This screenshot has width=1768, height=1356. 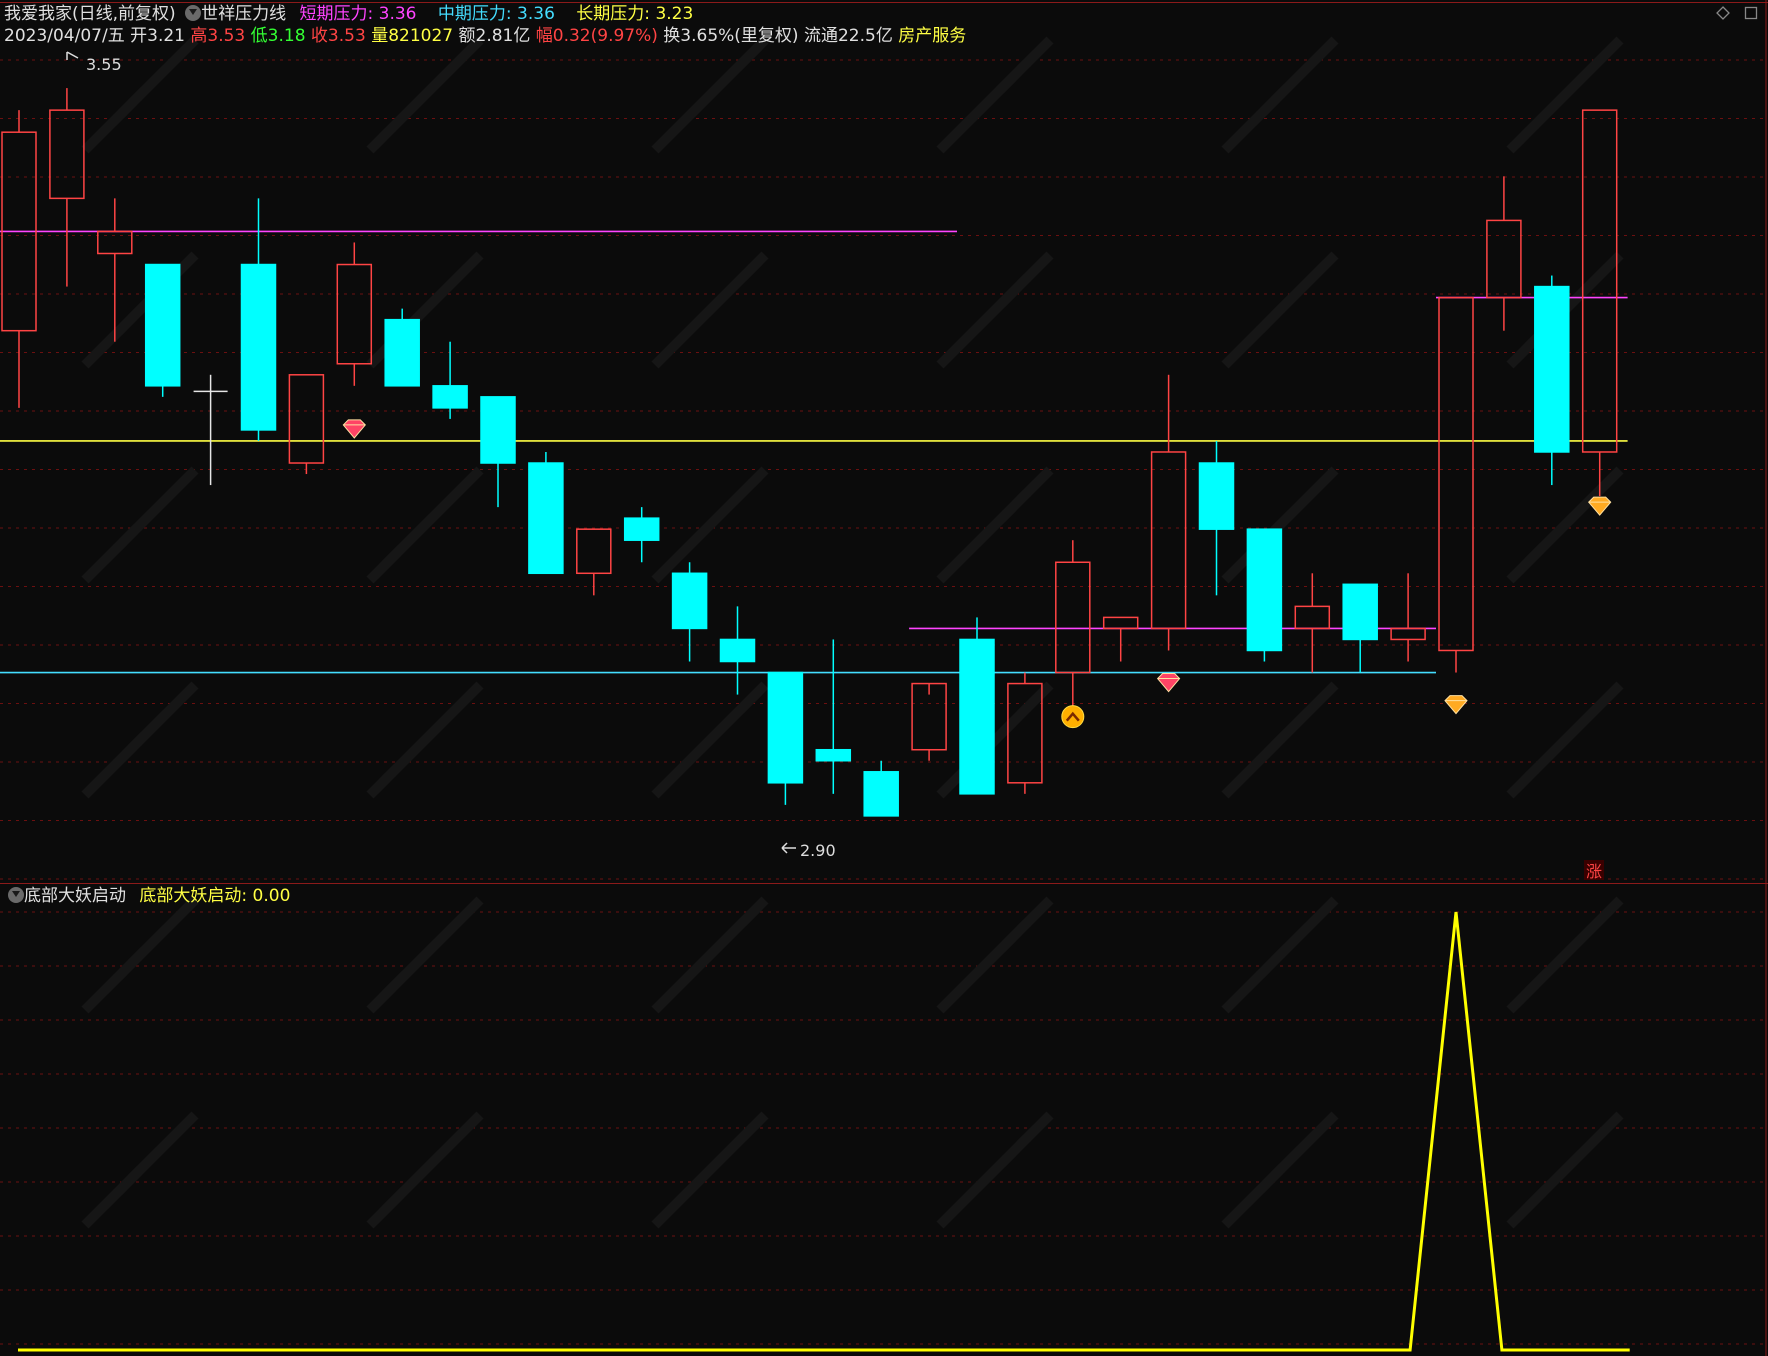 What do you see at coordinates (346, 36) in the screenshot?
I see `close-value: 3.53` at bounding box center [346, 36].